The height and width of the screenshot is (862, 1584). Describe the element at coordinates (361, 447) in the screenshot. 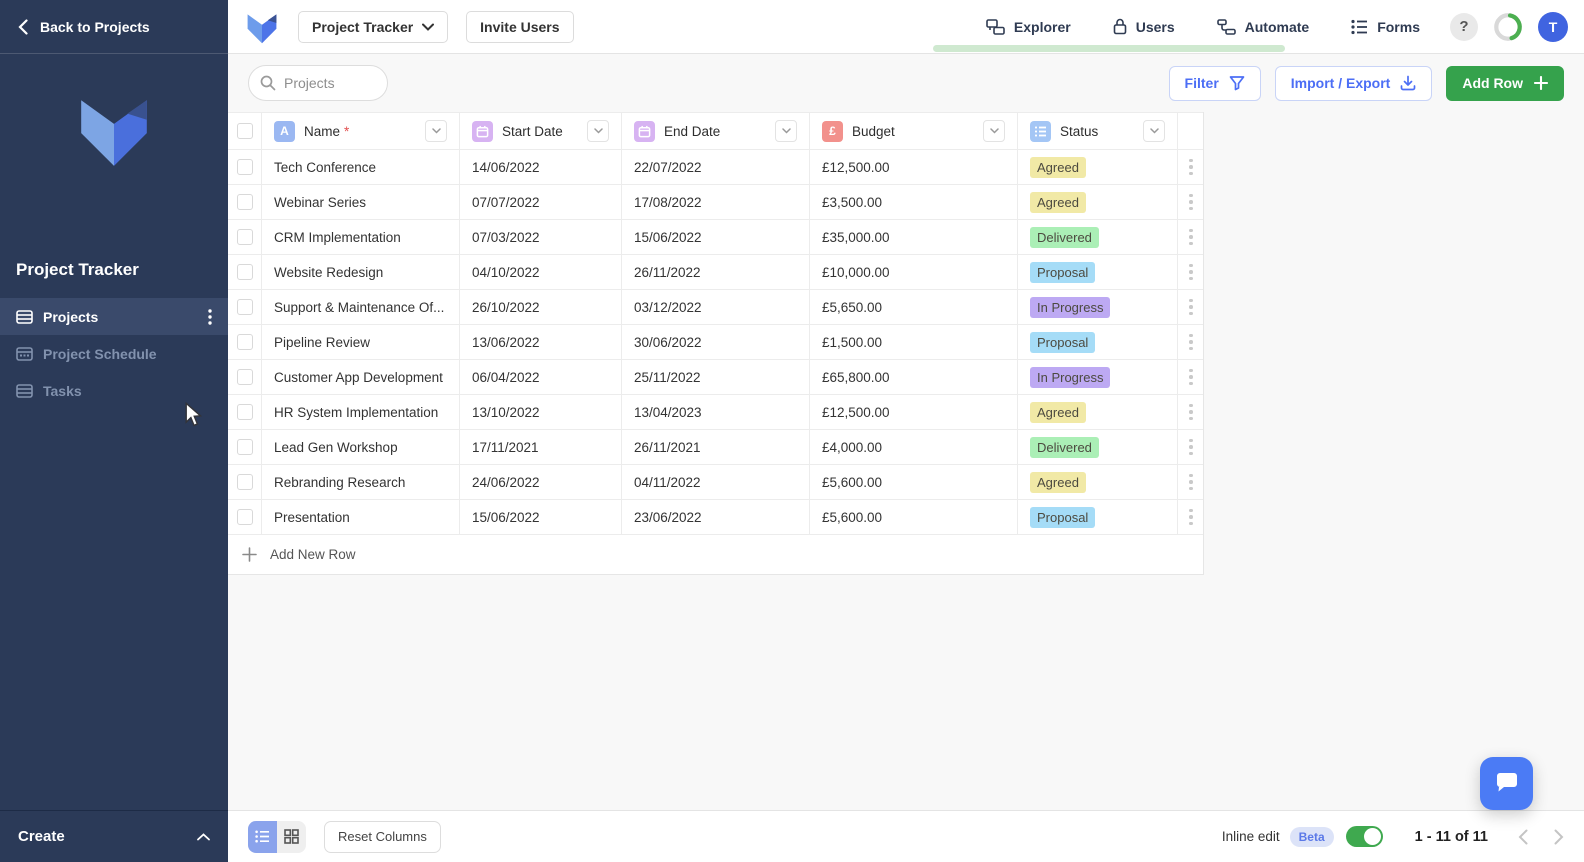

I see `cell-name: Lead Gen Workshop` at that location.